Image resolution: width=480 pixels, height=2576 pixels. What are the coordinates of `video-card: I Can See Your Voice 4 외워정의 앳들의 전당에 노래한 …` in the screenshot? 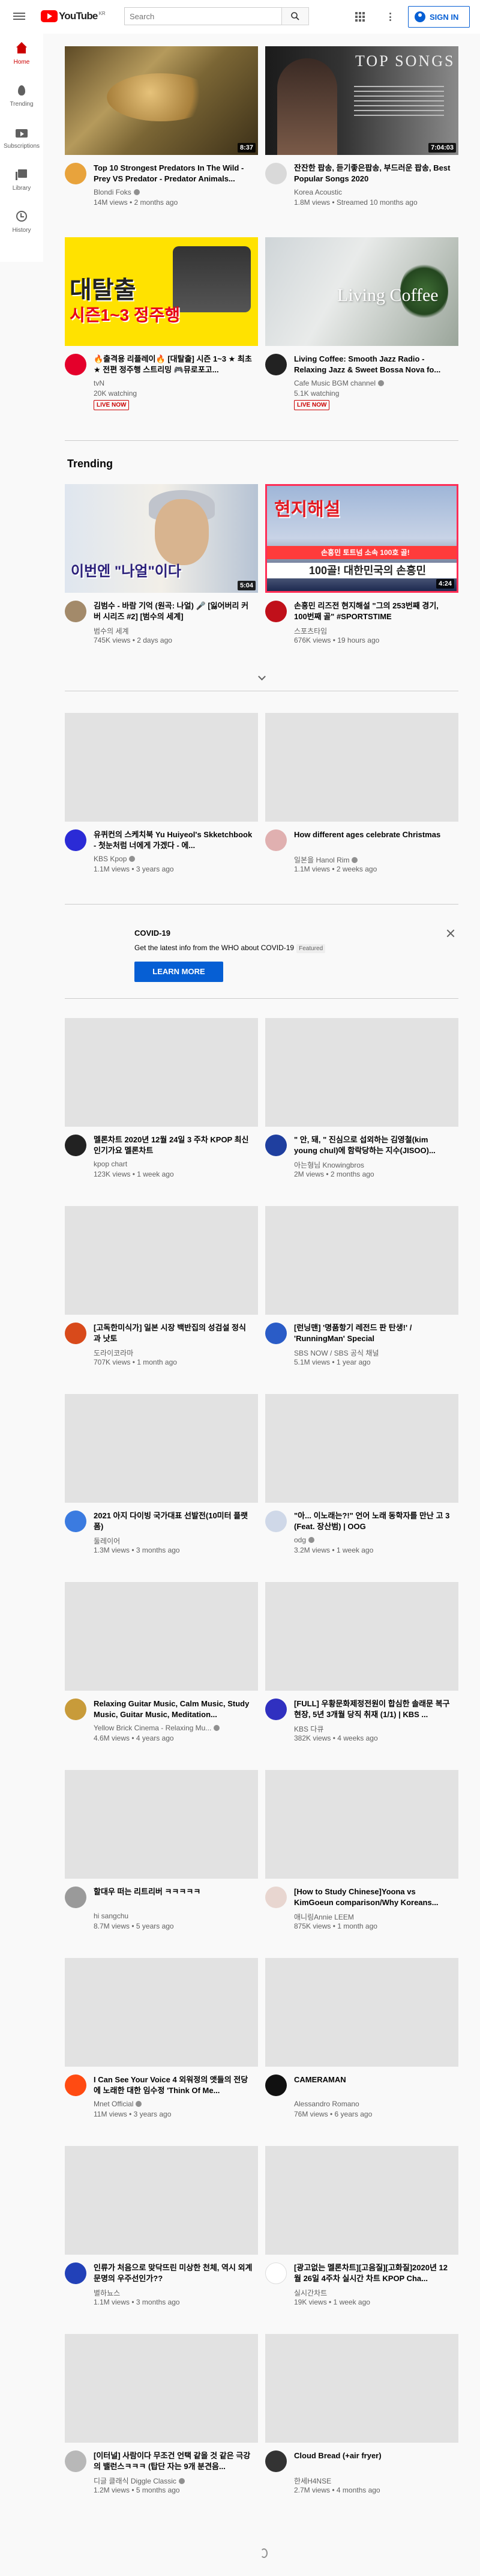 It's located at (161, 2054).